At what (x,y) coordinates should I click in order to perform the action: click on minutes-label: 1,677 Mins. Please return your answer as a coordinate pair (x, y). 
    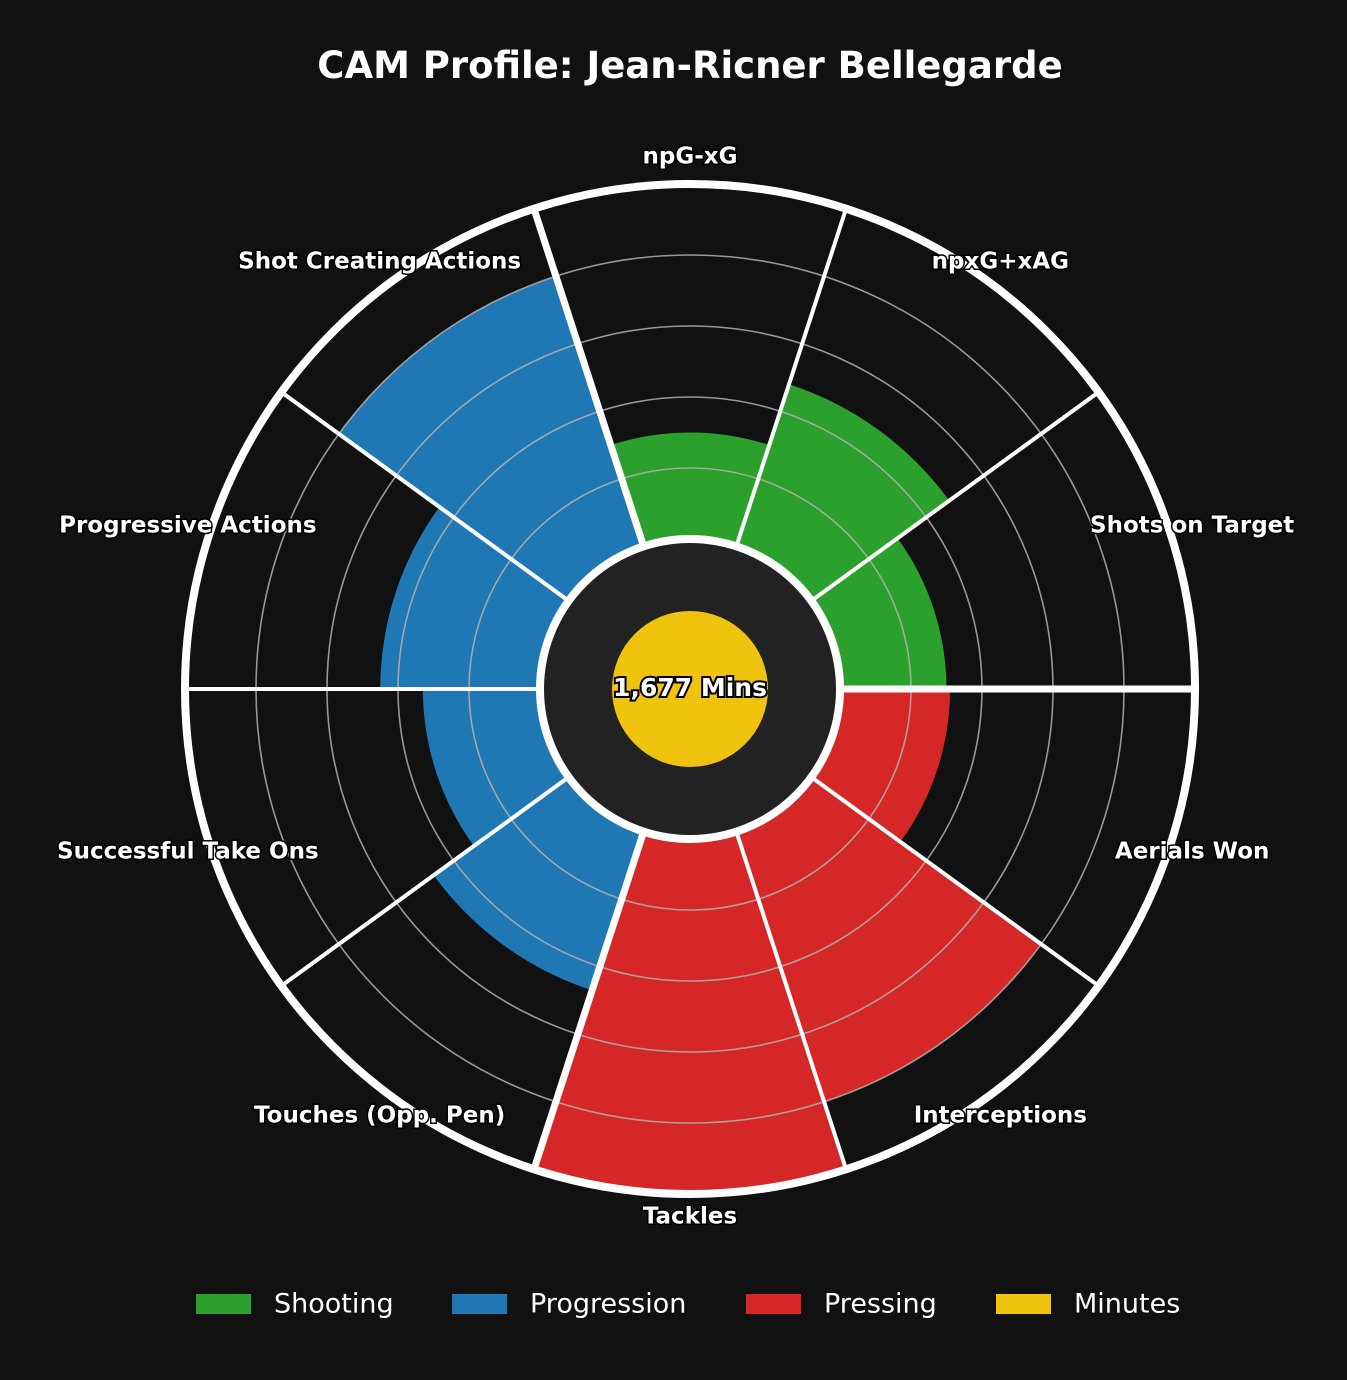
    Looking at the image, I should click on (690, 687).